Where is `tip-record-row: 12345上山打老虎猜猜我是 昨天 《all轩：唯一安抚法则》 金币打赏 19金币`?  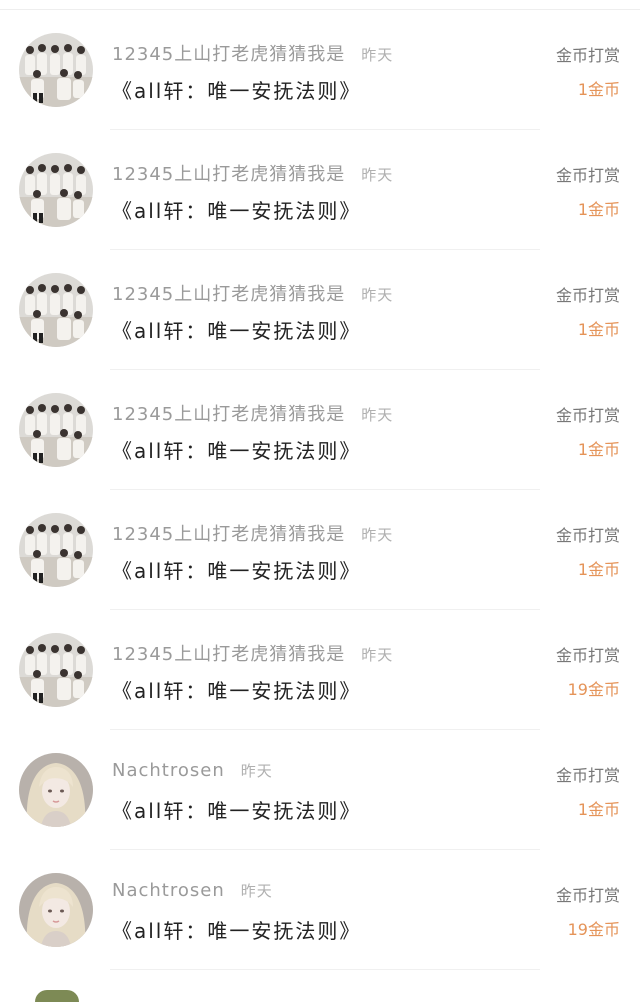
tip-record-row: 12345上山打老虎猜猜我是 昨天 《all轩：唯一安抚法则》 金币打赏 19金币 is located at coordinates (320, 670).